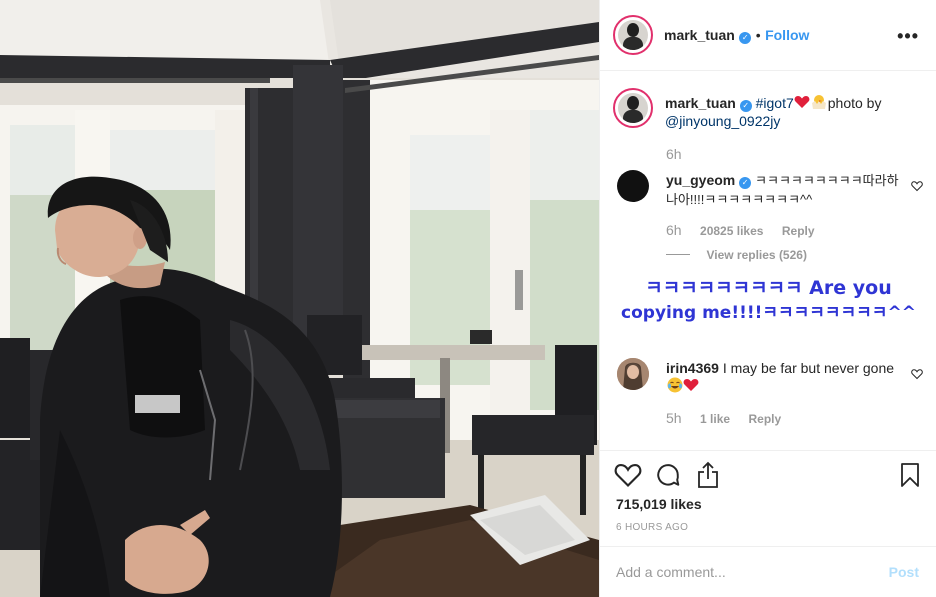  I want to click on crying-laughing-emoji-icon, so click(675, 385).